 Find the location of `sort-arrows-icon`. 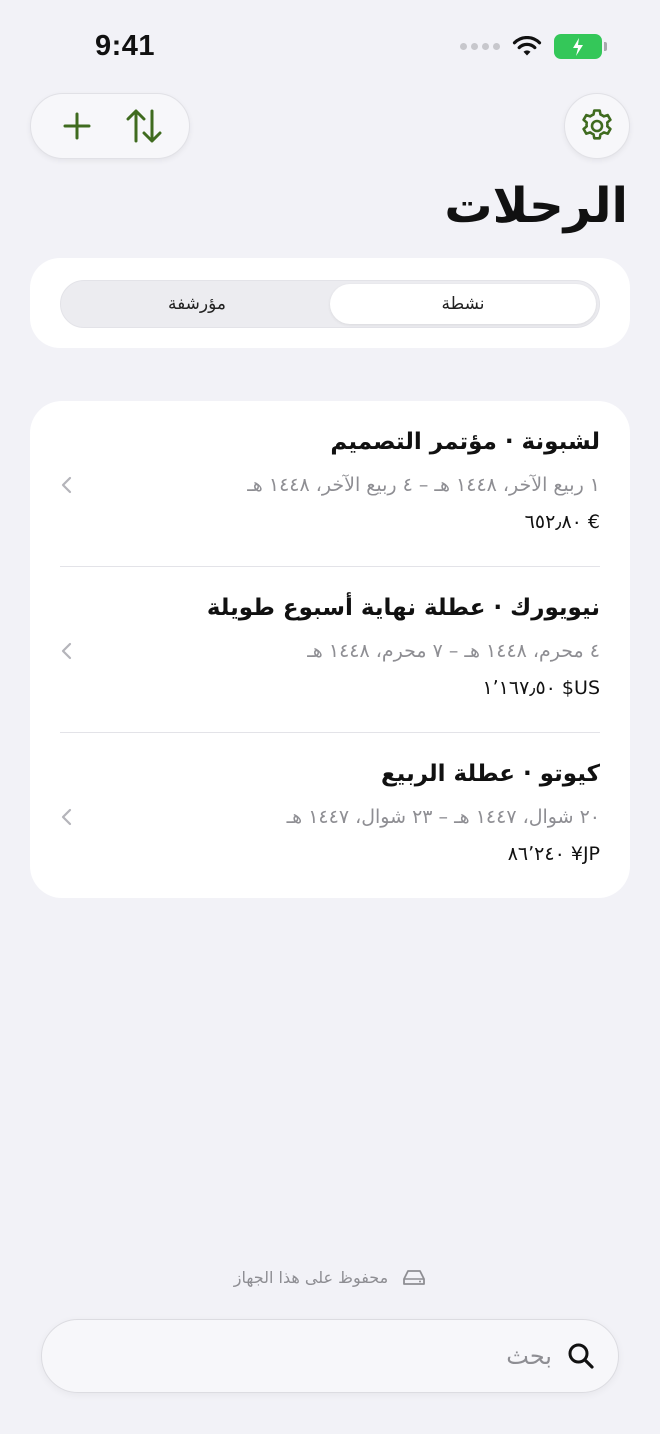

sort-arrows-icon is located at coordinates (143, 126).